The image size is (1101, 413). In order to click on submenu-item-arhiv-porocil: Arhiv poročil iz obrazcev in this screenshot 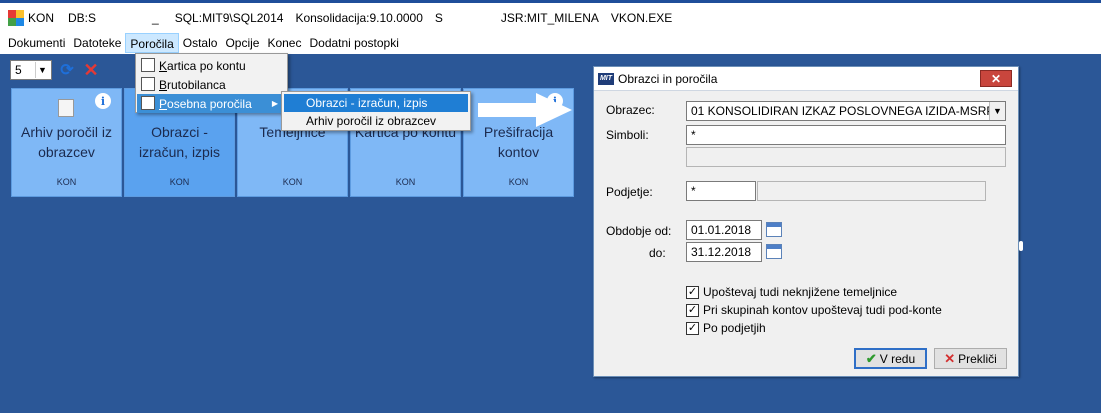, I will do `click(376, 121)`.